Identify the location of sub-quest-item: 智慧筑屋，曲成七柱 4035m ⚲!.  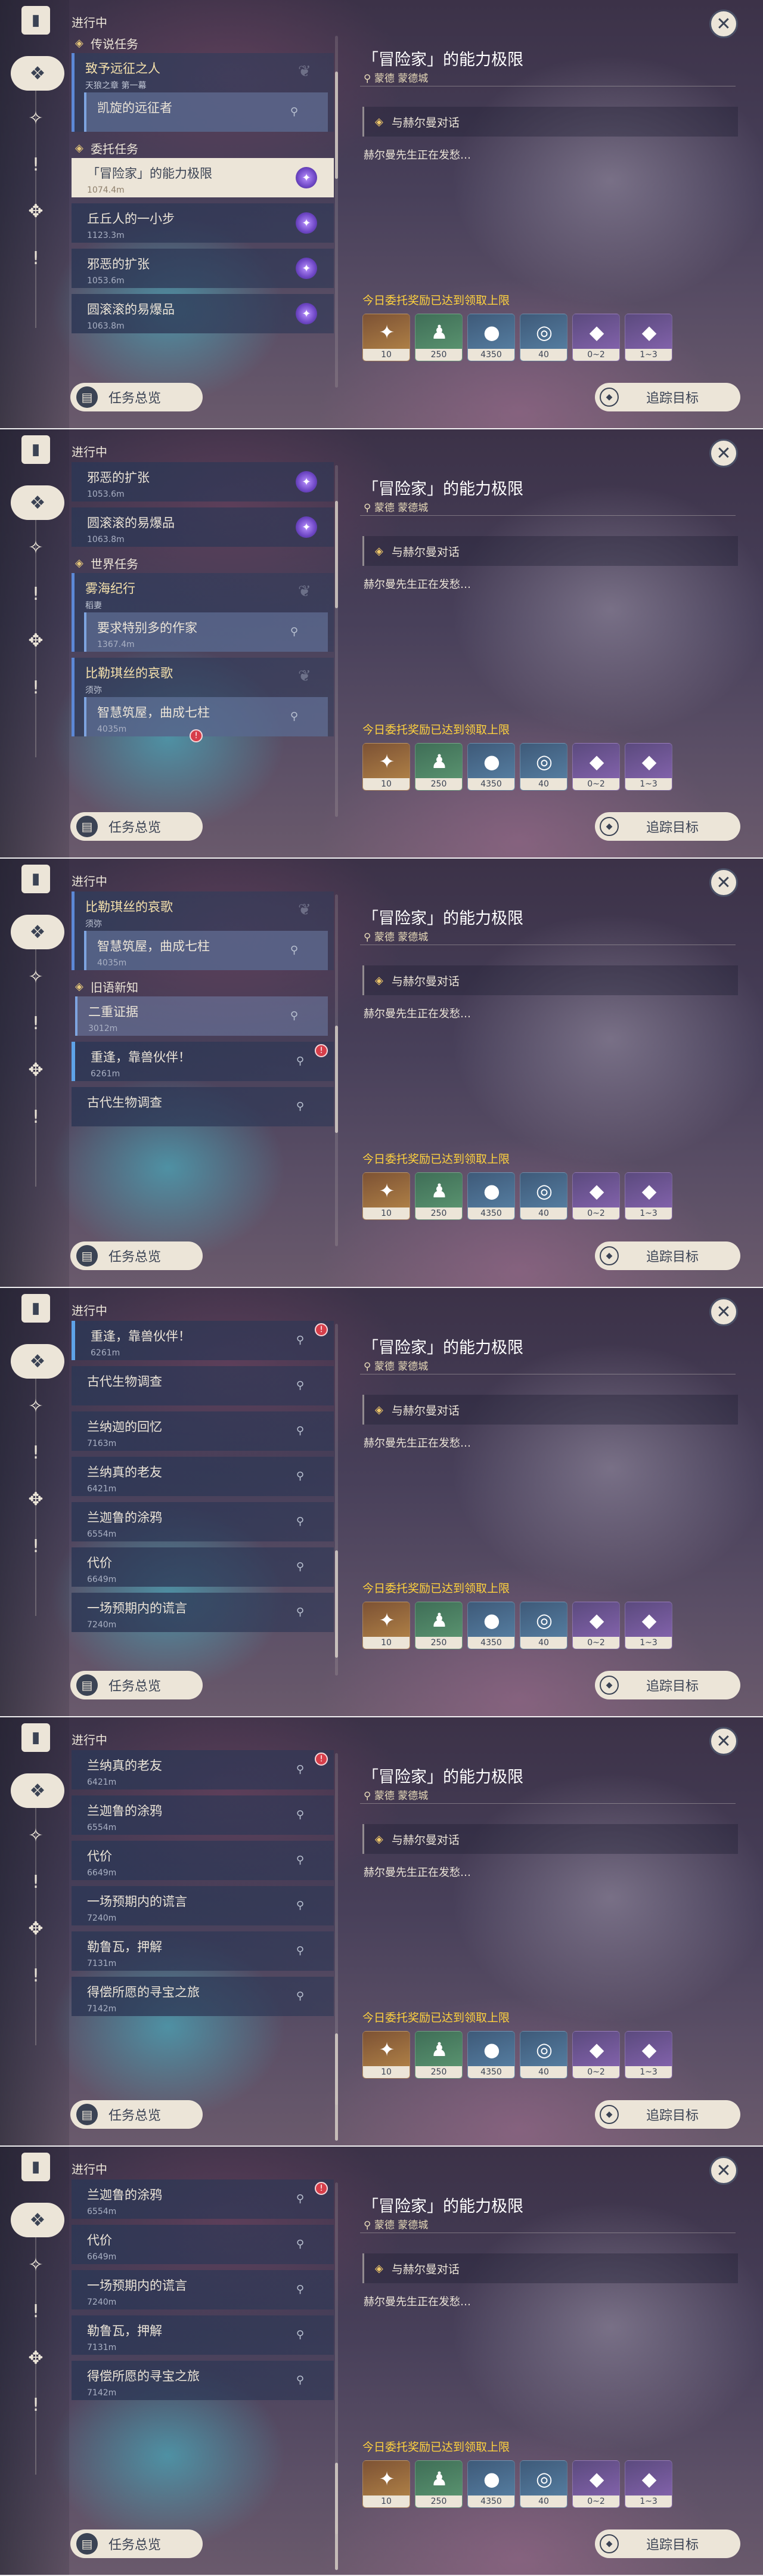
(206, 719).